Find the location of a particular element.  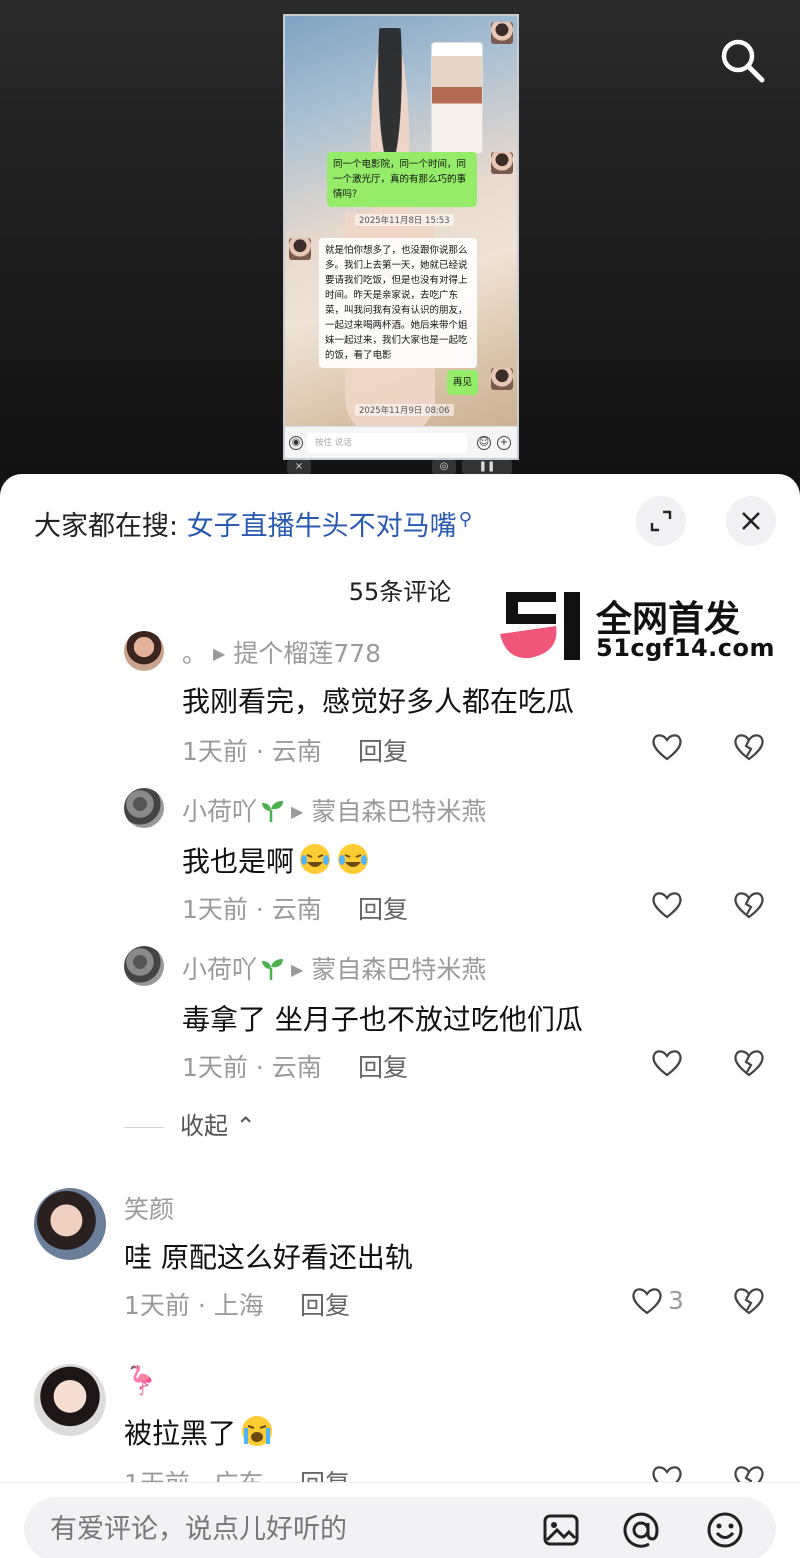

chevron-up-icon: ⌃ is located at coordinates (242, 1126).